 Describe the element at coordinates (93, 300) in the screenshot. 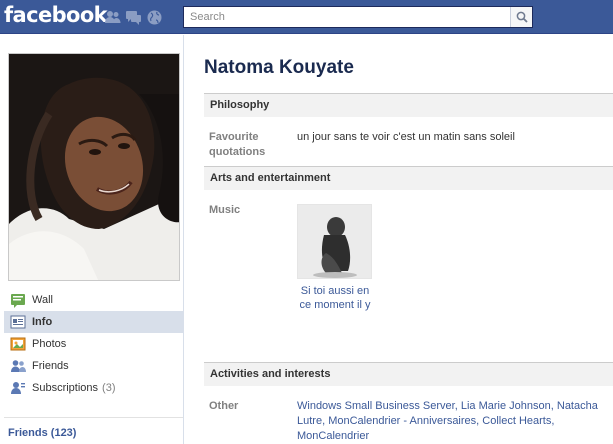

I see `nav-item-wall: Wall` at that location.